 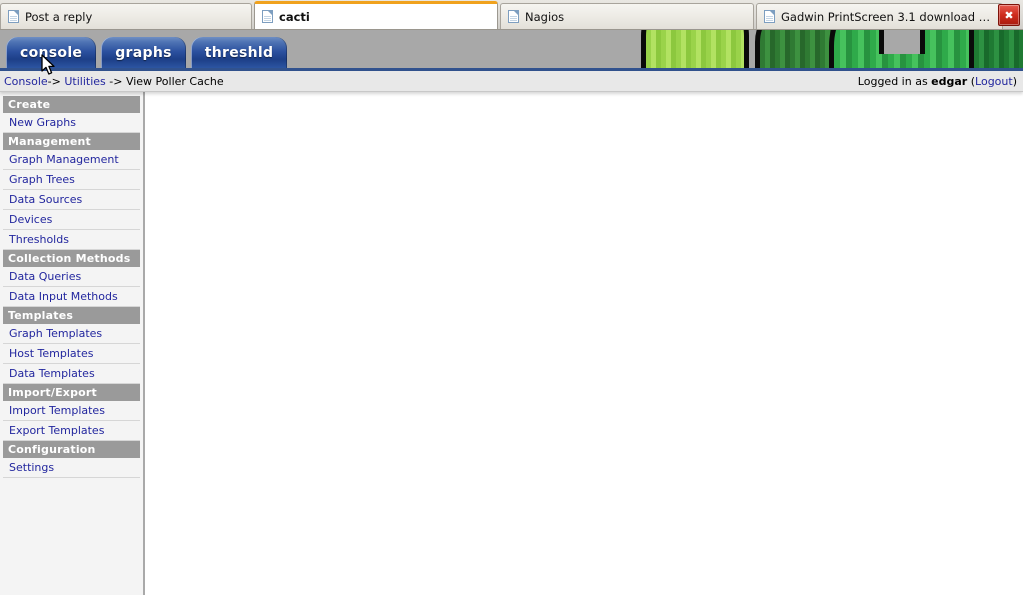 What do you see at coordinates (71, 240) in the screenshot?
I see `sidebar-item-thresholds: Thresholds` at bounding box center [71, 240].